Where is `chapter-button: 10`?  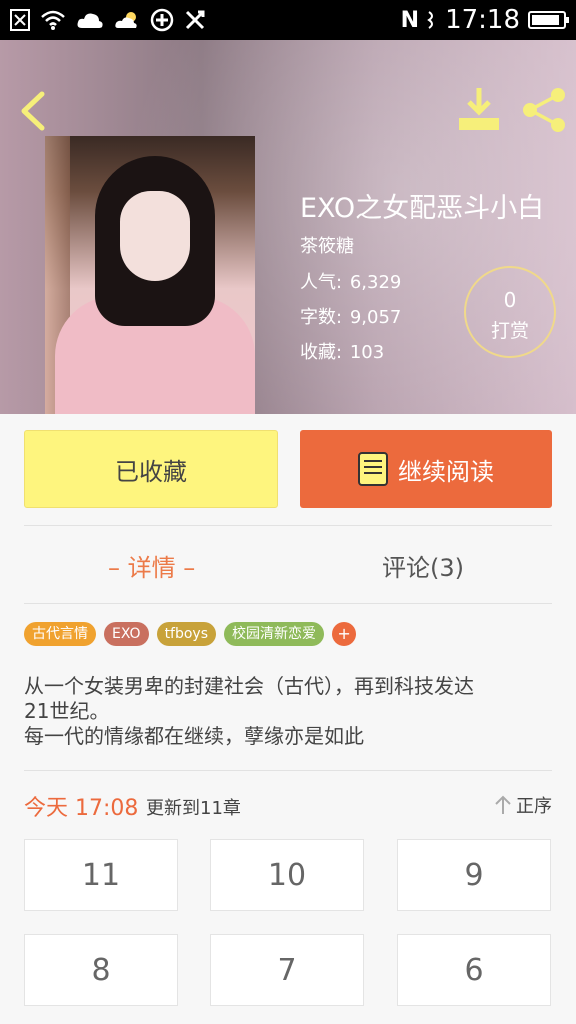
chapter-button: 10 is located at coordinates (287, 875).